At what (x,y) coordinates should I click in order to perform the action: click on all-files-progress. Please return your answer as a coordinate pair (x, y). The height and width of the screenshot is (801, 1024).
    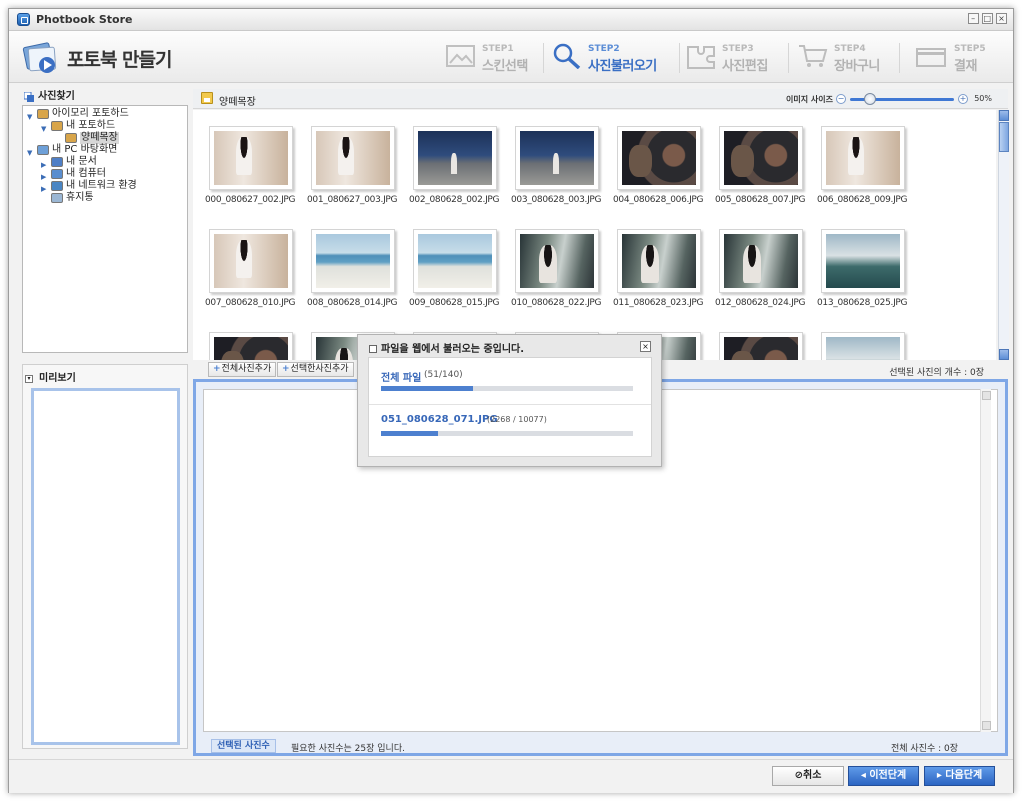
    Looking at the image, I should click on (507, 388).